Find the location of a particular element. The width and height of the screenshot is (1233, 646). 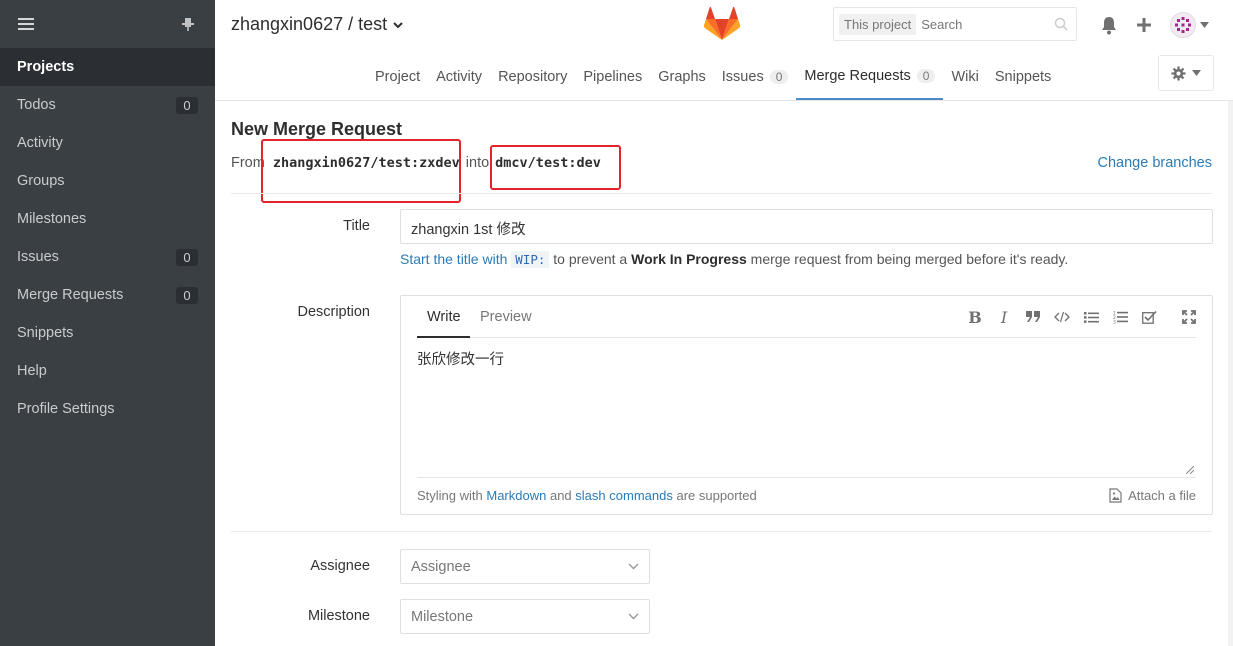

milestone-select: Milestone is located at coordinates (525, 616).